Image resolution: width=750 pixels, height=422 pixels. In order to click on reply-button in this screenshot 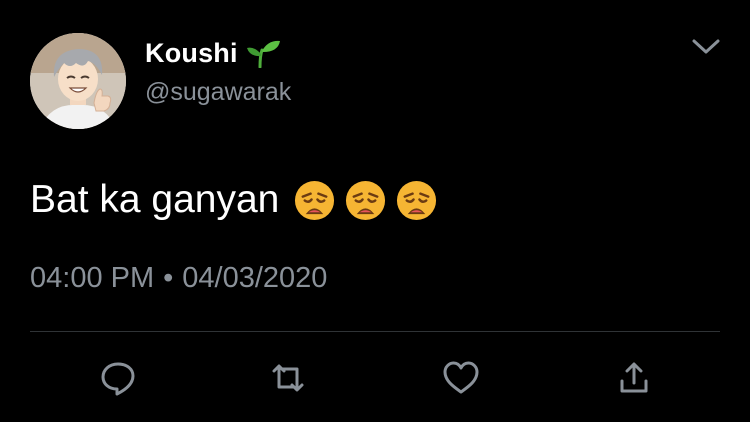, I will do `click(118, 378)`.